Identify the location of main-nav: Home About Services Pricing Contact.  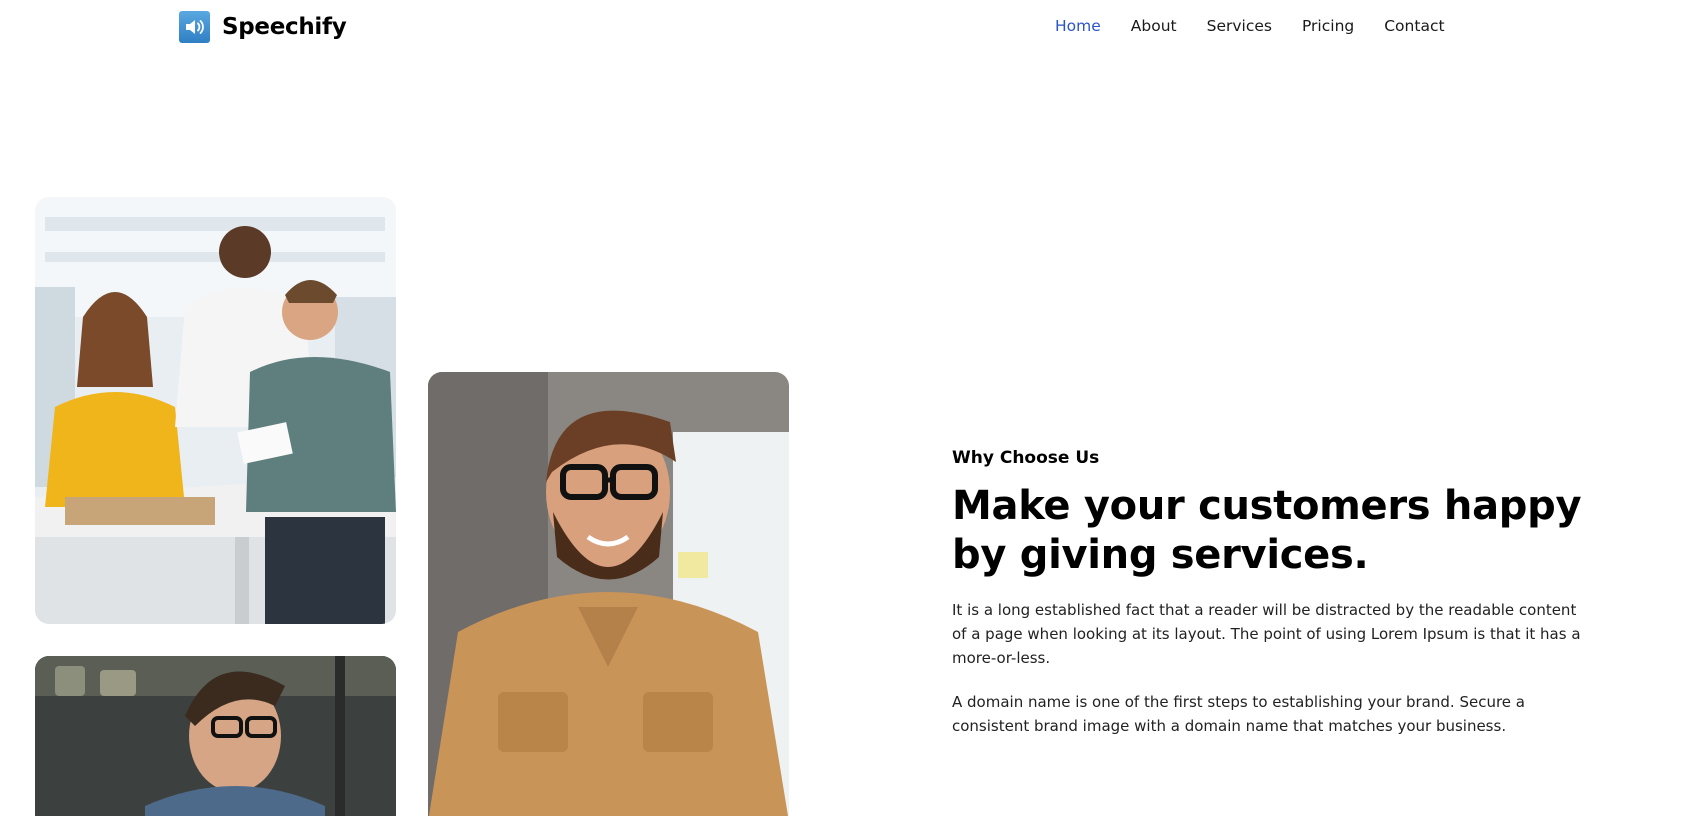
(1265, 26).